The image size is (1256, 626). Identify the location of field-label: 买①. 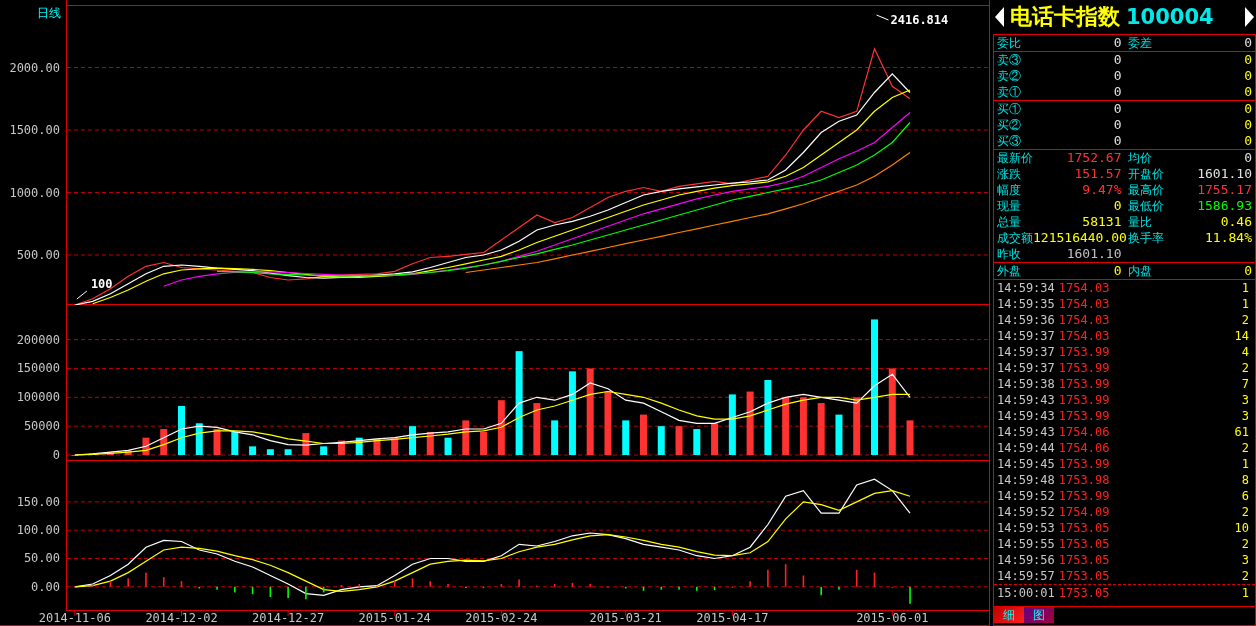
(1009, 109).